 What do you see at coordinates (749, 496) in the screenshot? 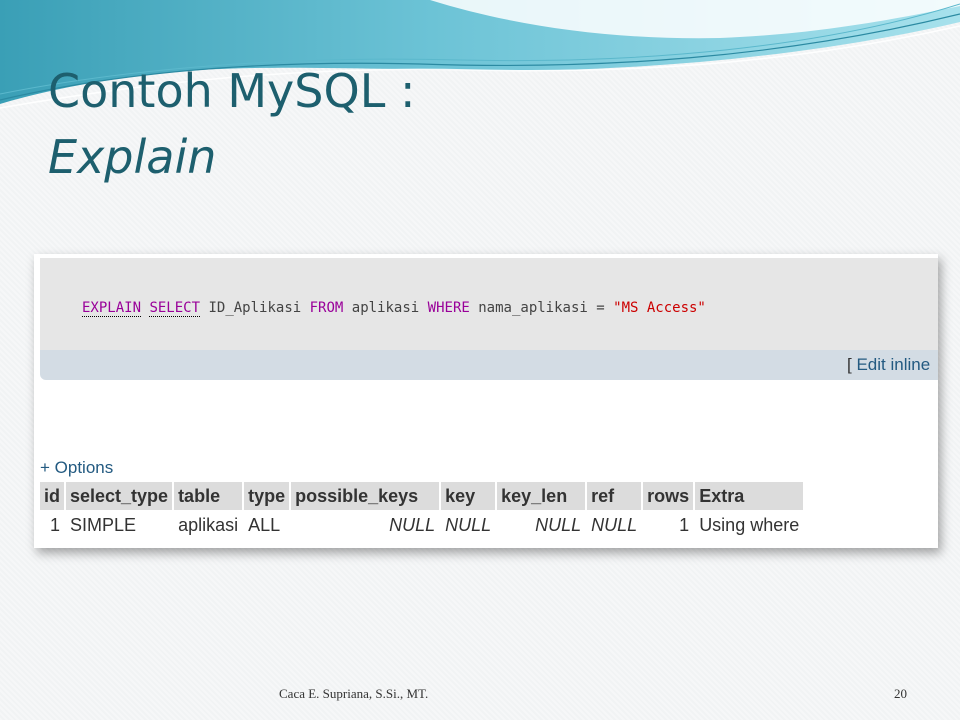
I see `column-header-extra: Extra` at bounding box center [749, 496].